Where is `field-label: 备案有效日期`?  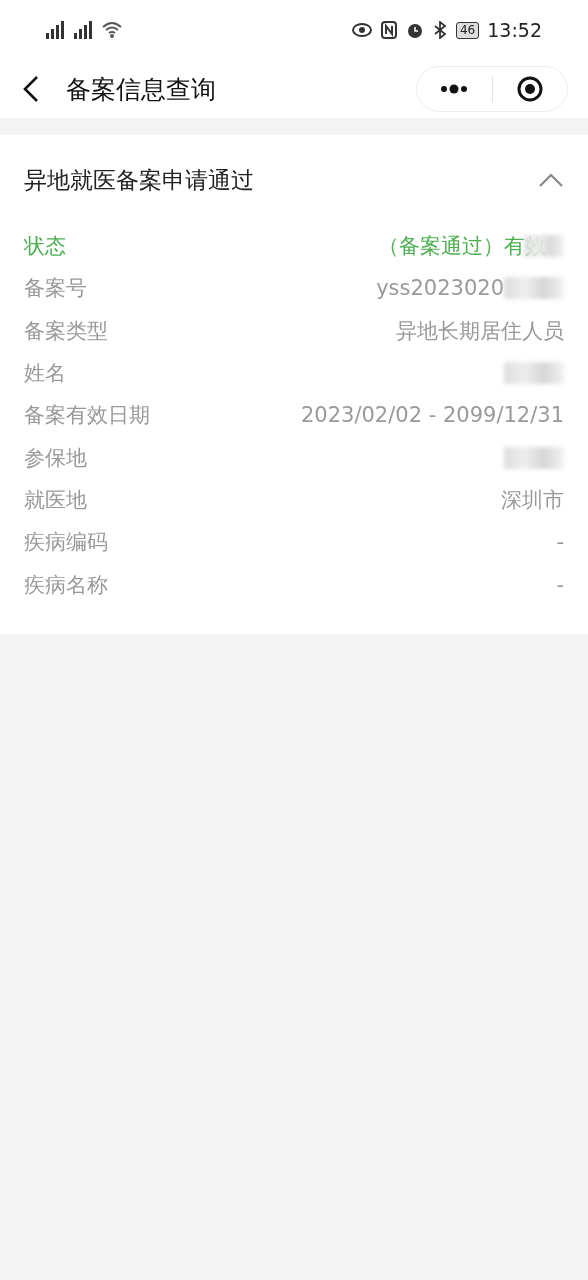
field-label: 备案有效日期 is located at coordinates (87, 416).